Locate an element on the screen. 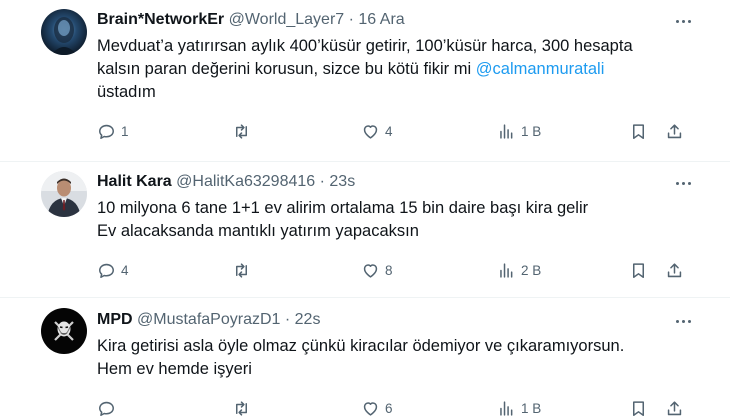 This screenshot has height=420, width=730. mention-link: @calmanmuratali is located at coordinates (540, 69).